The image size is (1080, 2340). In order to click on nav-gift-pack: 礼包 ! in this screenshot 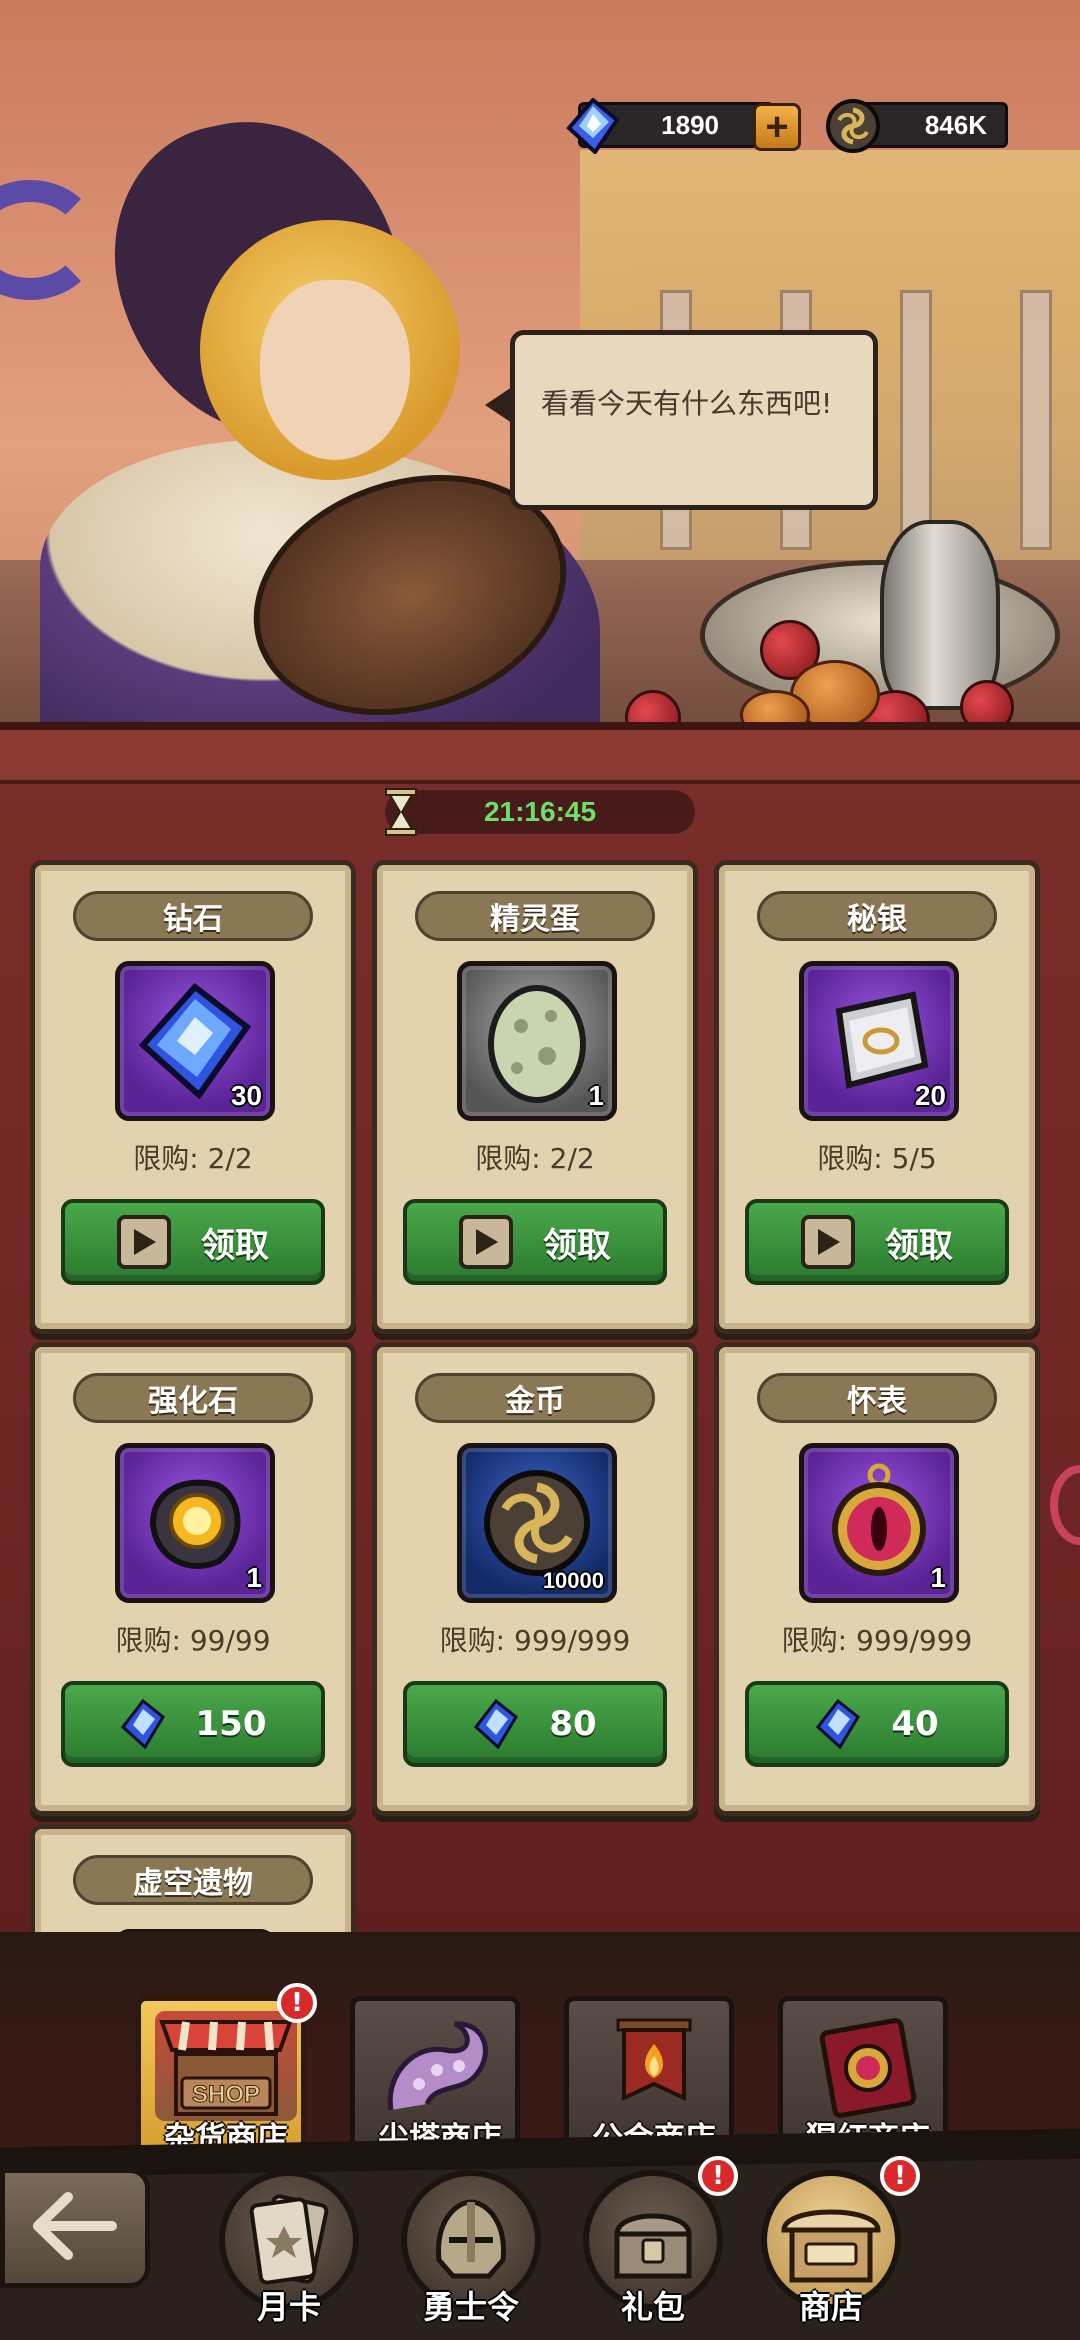, I will do `click(658, 2248)`.